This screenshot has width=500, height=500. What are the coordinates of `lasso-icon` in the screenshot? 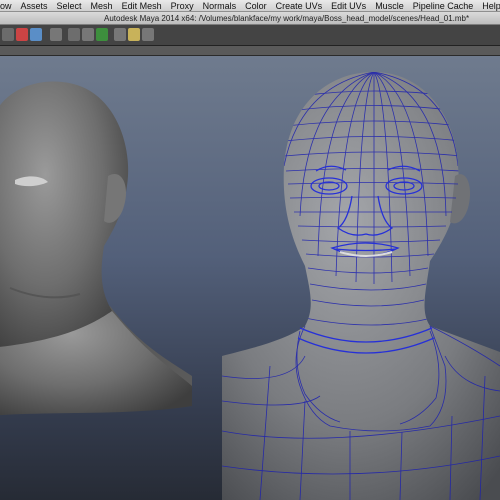 It's located at (22, 34).